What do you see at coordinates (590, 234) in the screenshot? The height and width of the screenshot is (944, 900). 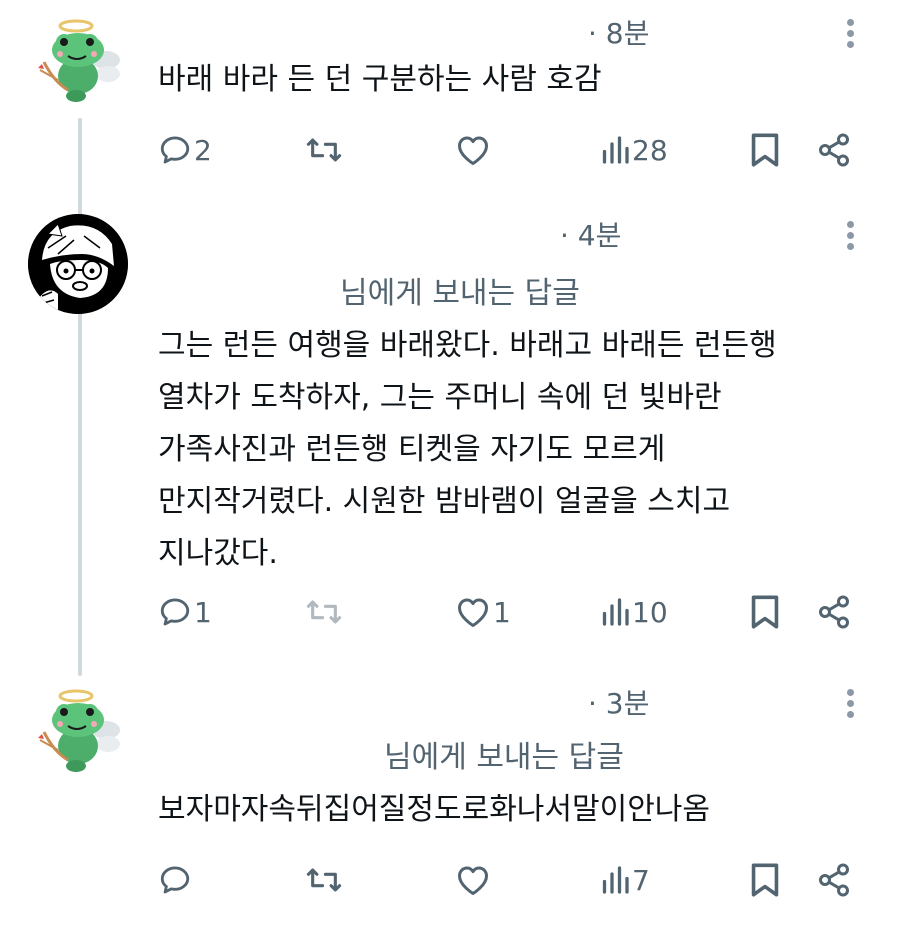 I see `post-timestamp: · 4분` at bounding box center [590, 234].